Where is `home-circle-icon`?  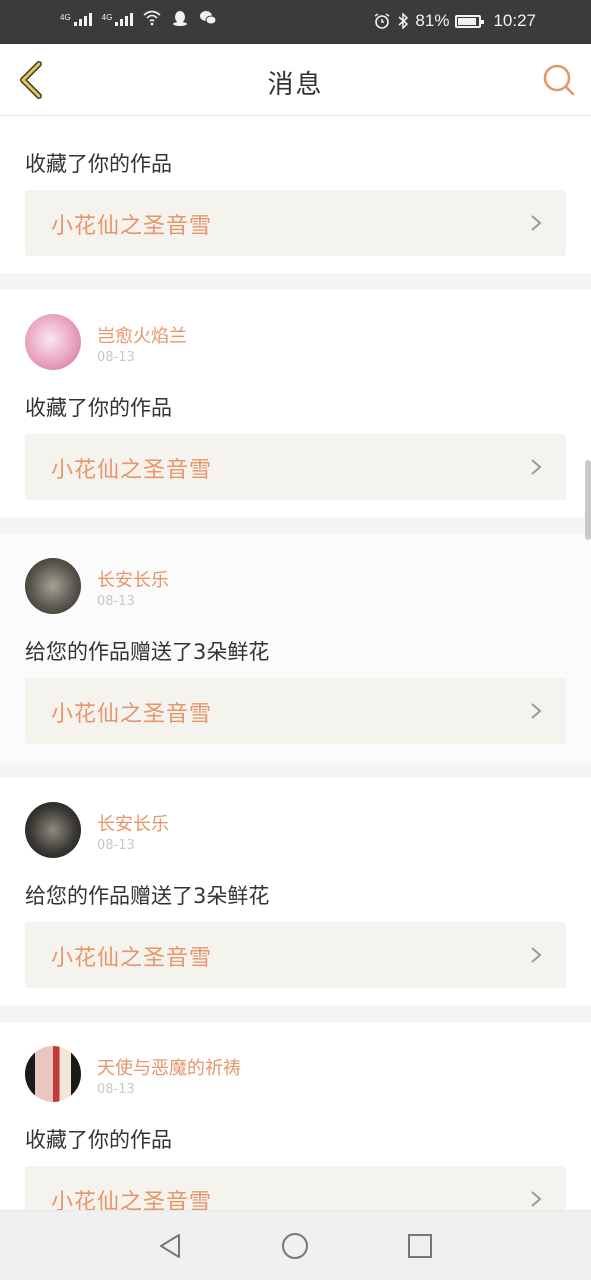 home-circle-icon is located at coordinates (295, 1246).